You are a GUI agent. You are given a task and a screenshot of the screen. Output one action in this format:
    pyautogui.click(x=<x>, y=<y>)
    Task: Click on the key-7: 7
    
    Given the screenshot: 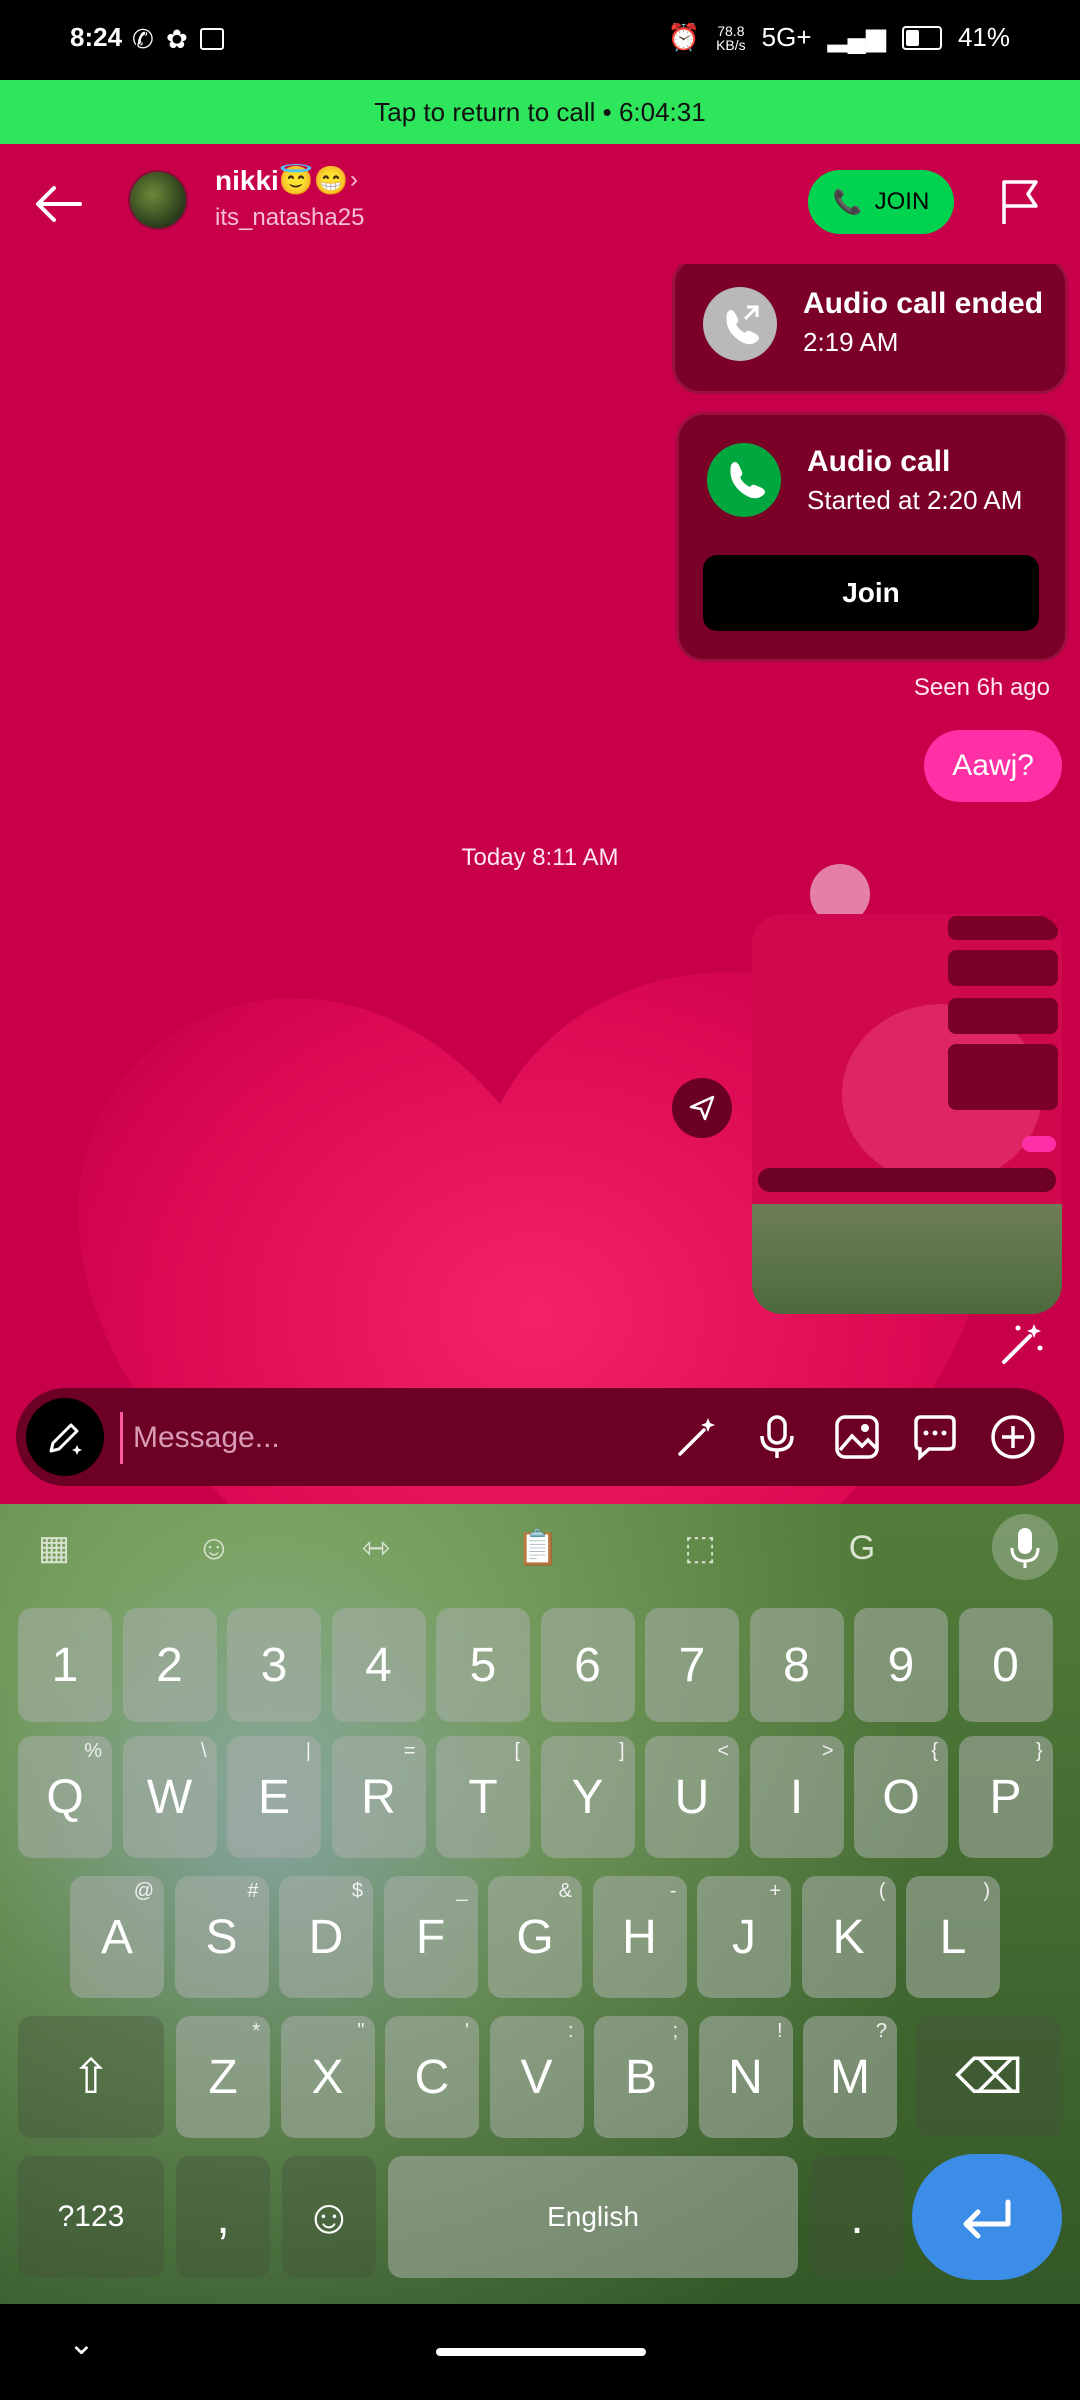 What is the action you would take?
    pyautogui.click(x=692, y=1665)
    